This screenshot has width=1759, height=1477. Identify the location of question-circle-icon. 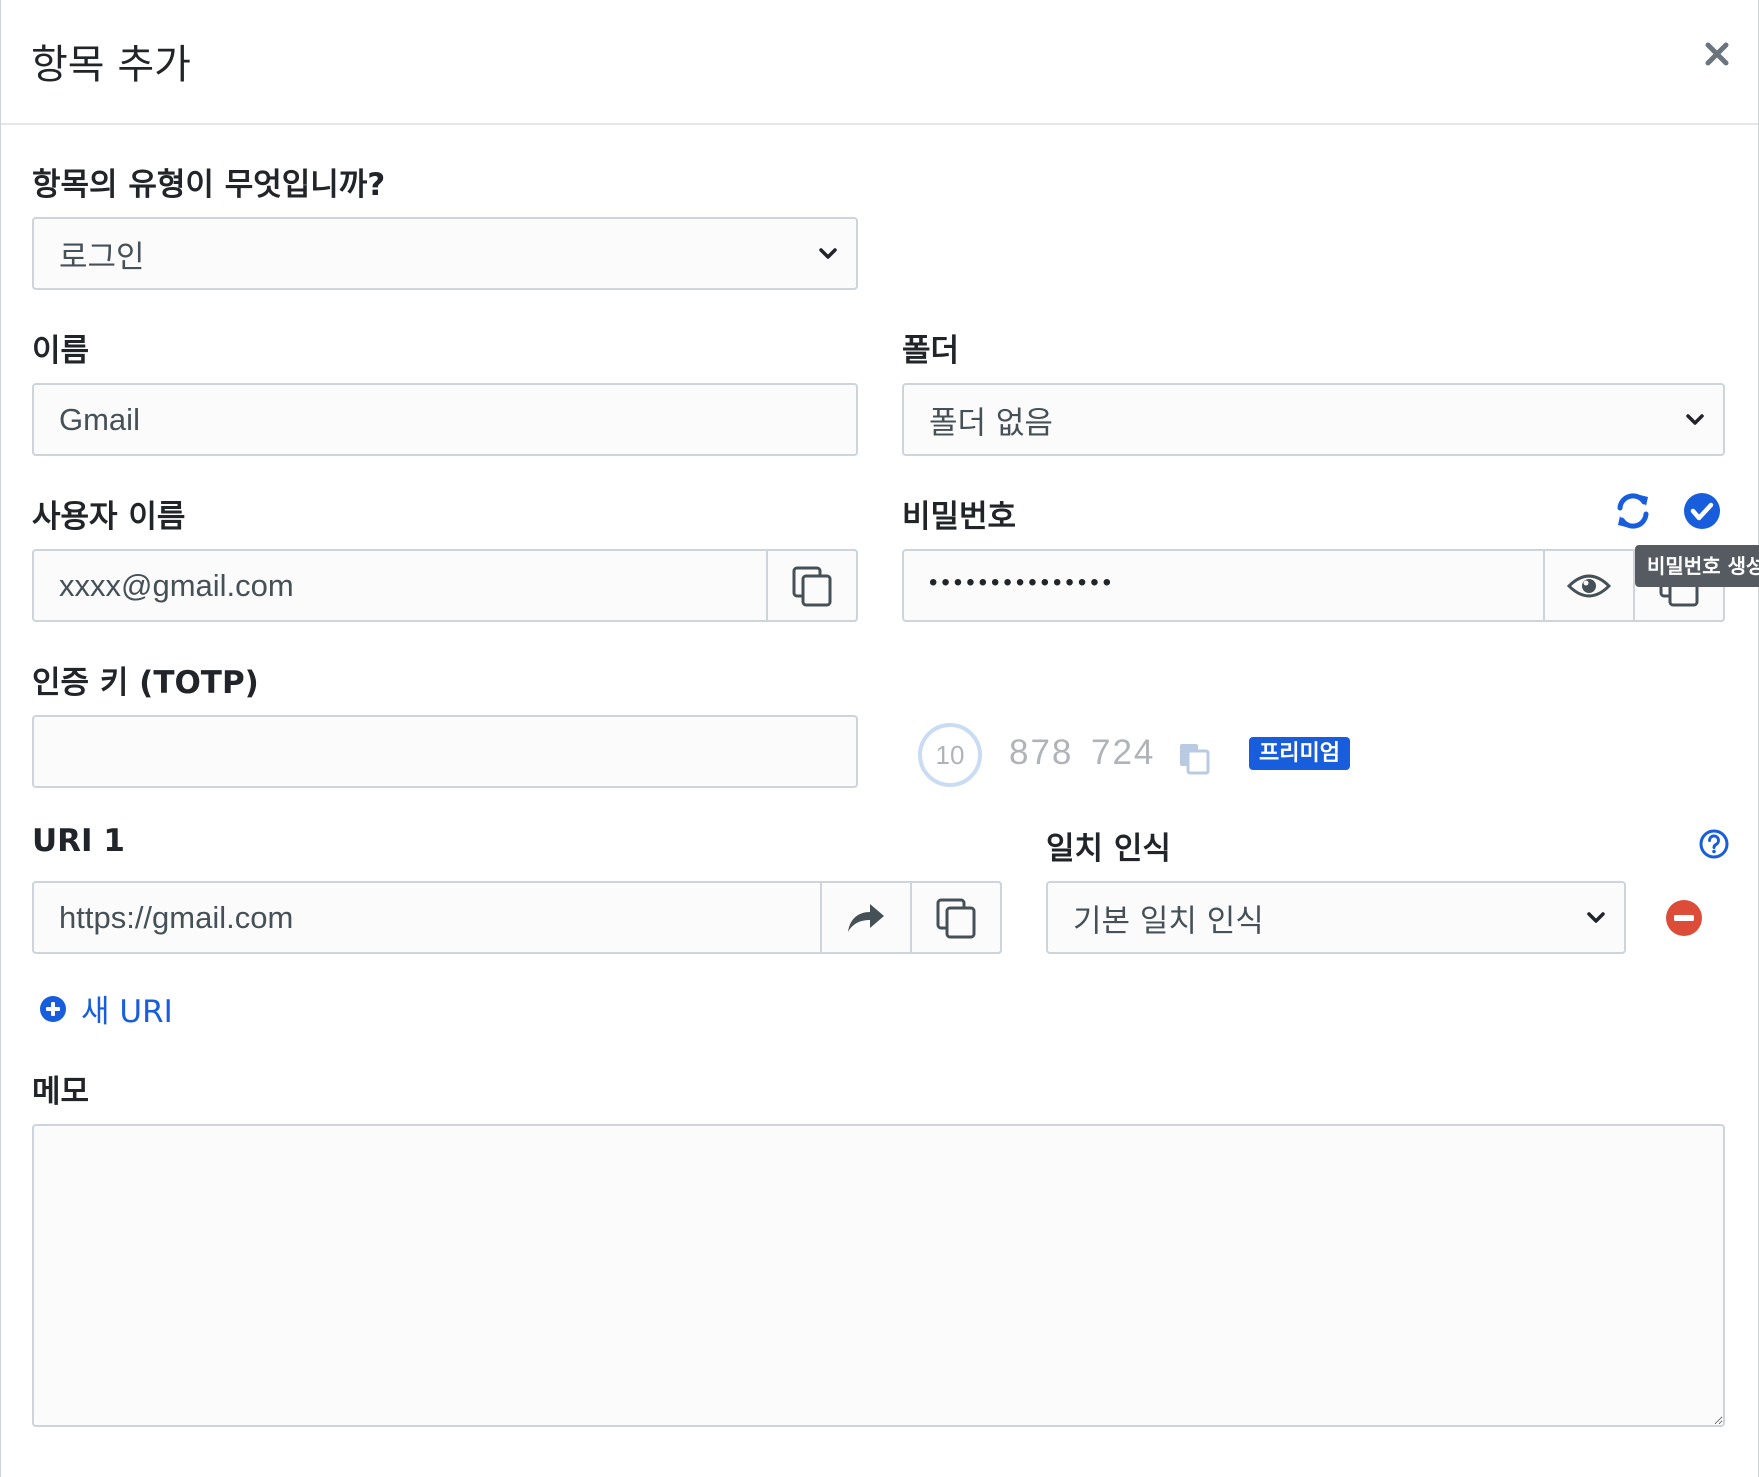
(1714, 844).